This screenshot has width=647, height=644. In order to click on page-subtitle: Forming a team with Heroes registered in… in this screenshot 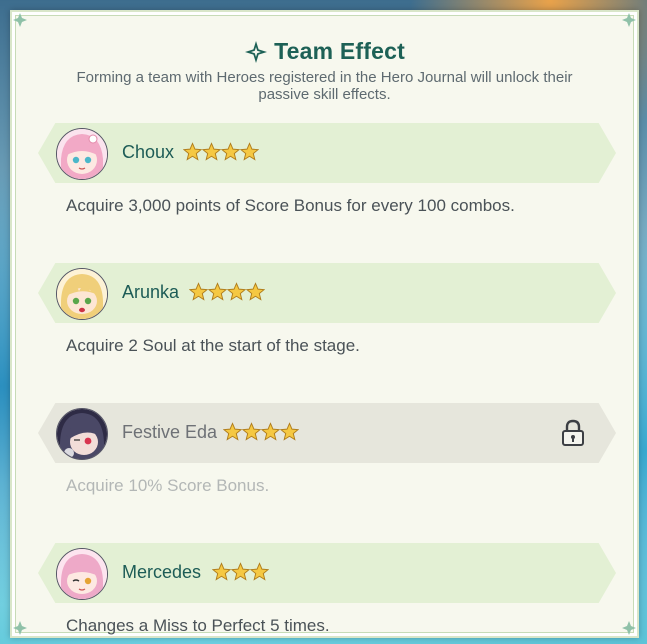, I will do `click(324, 86)`.